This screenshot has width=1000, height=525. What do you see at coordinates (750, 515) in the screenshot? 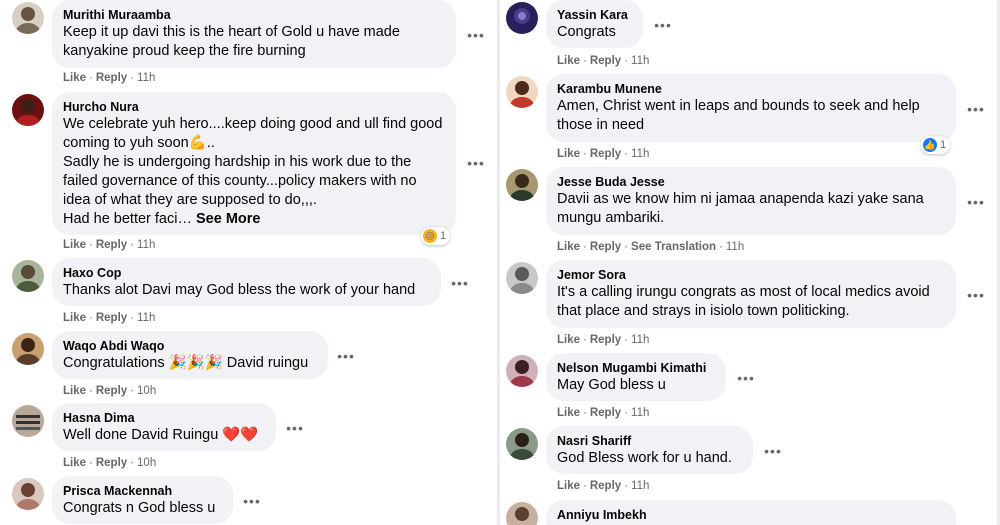
I see `commenter-name: Anniyu Imbekh` at bounding box center [750, 515].